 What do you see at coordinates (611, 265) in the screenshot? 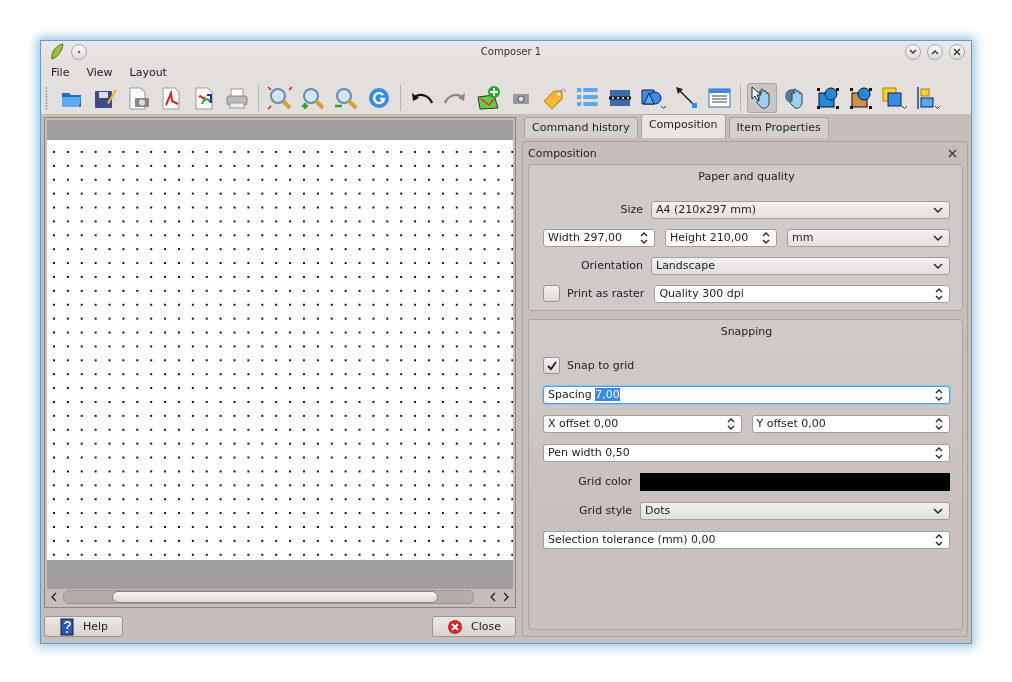
I see `field-label: Orientation` at bounding box center [611, 265].